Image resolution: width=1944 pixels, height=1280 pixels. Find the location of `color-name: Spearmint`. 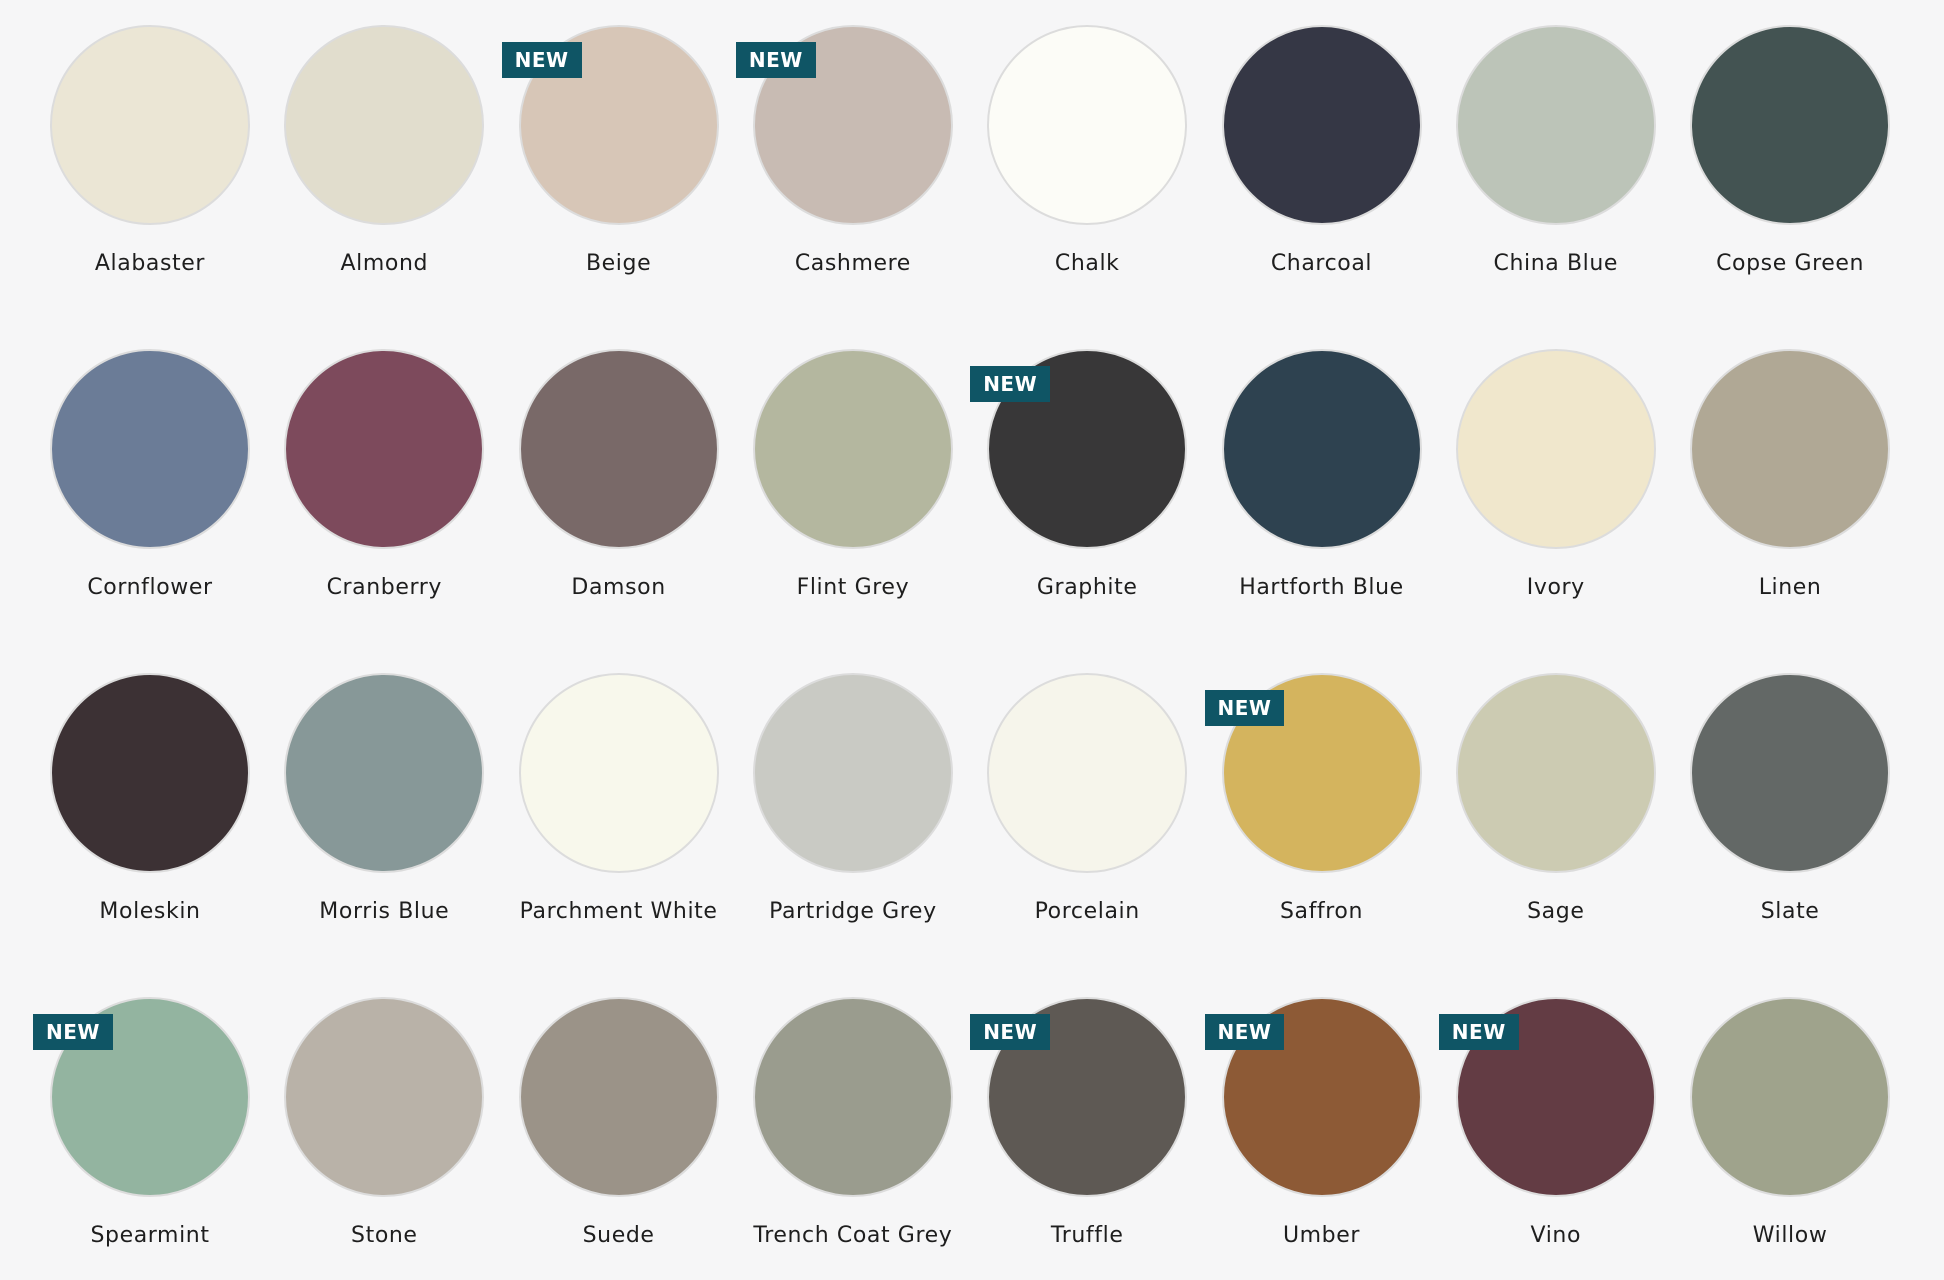

color-name: Spearmint is located at coordinates (150, 1235).